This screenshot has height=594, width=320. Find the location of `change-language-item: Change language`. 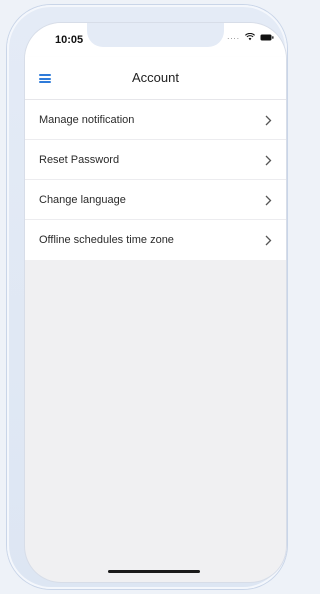

change-language-item: Change language is located at coordinates (155, 200).